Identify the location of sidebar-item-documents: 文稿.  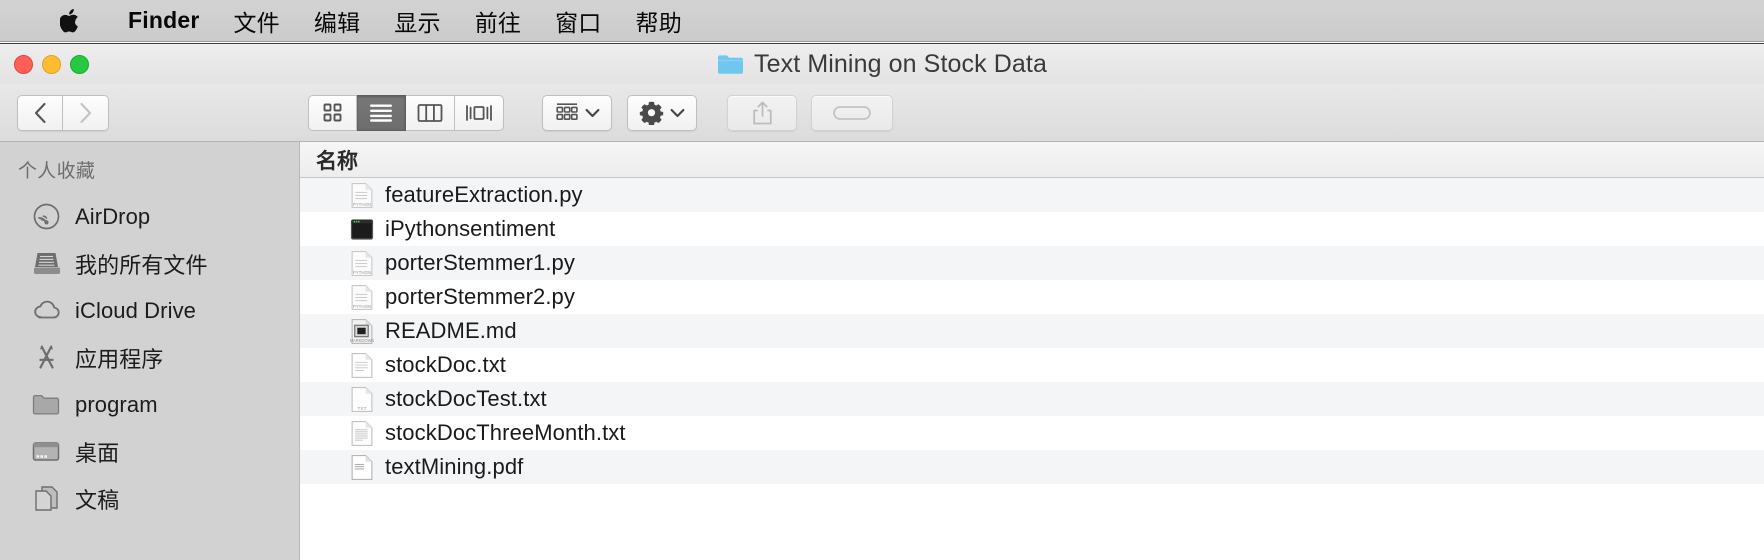
(149, 498).